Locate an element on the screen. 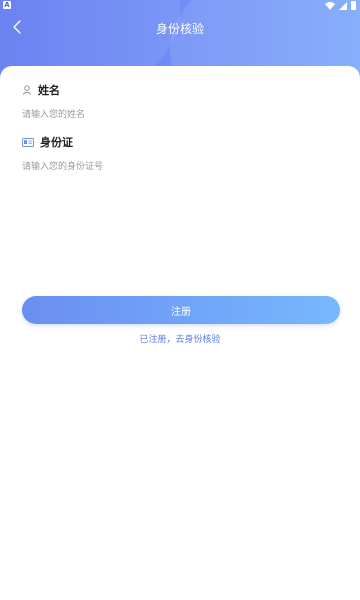  id-card-label: 身份证 is located at coordinates (56, 142).